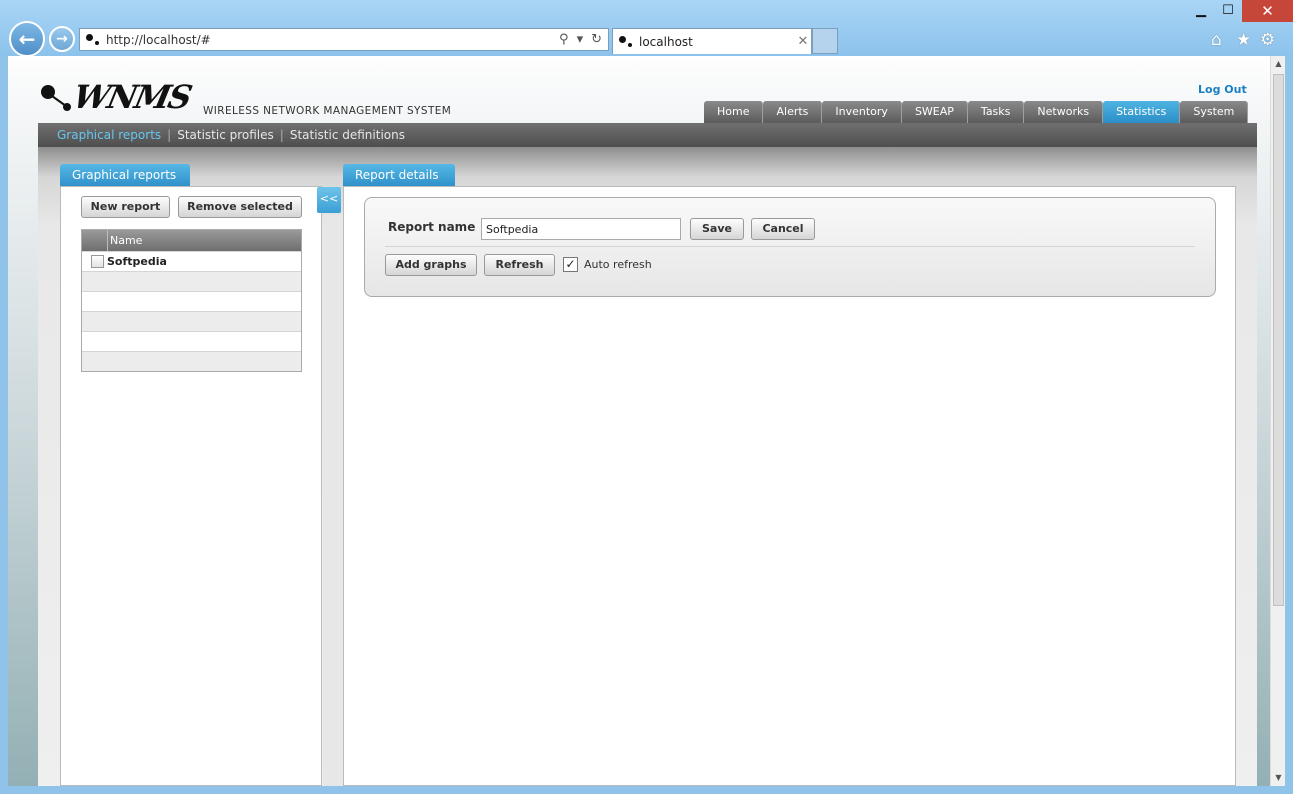 The height and width of the screenshot is (794, 1293). What do you see at coordinates (1267, 11) in the screenshot?
I see `close-window-button: ✕` at bounding box center [1267, 11].